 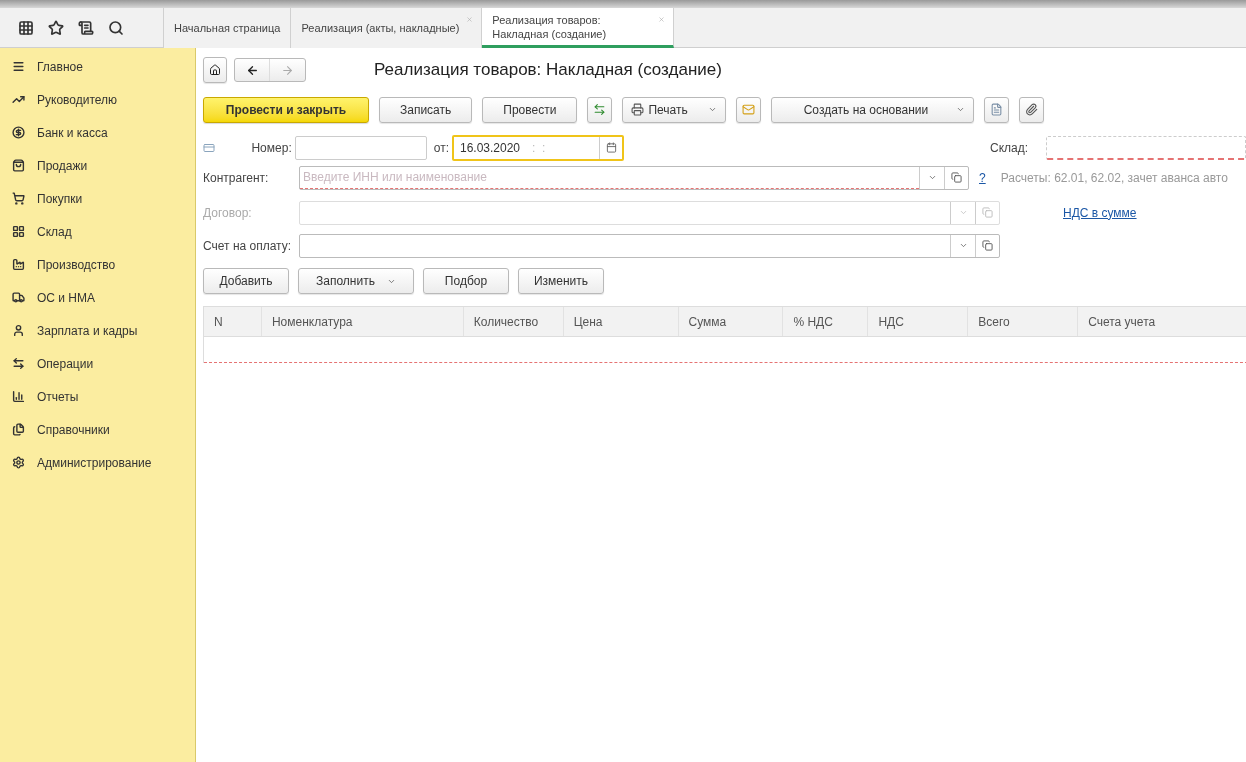 I want to click on sidebar-item: Зарплата и кадры, so click(x=97, y=330).